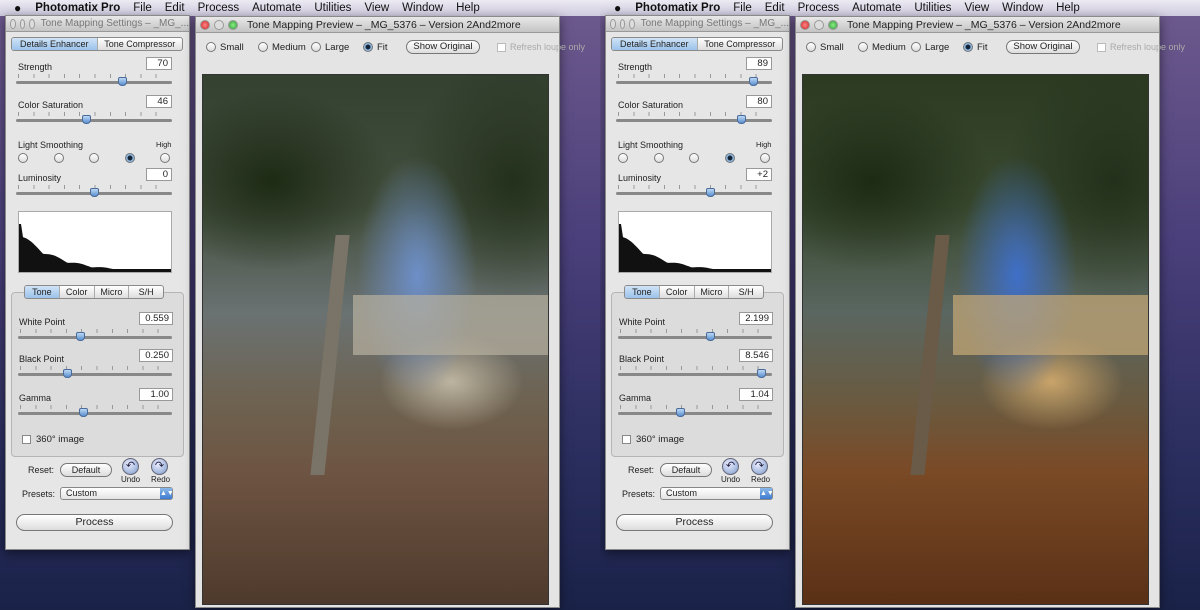 This screenshot has height=610, width=1200. What do you see at coordinates (156, 355) in the screenshot?
I see `black_point-value-field: 0.250` at bounding box center [156, 355].